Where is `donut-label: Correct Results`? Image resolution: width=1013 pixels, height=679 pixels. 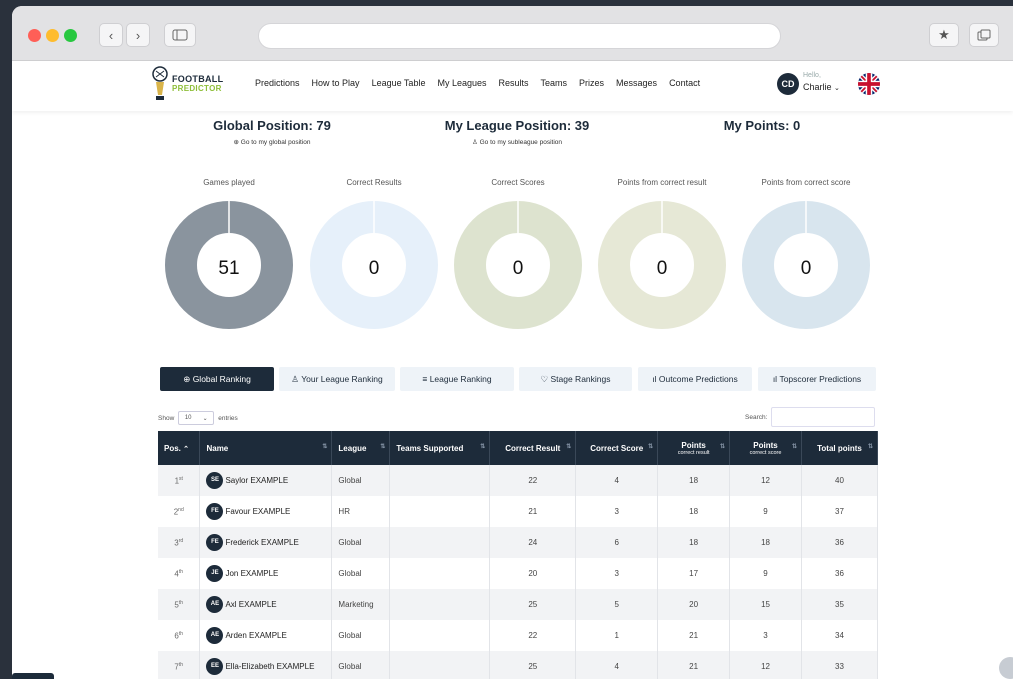 donut-label: Correct Results is located at coordinates (374, 182).